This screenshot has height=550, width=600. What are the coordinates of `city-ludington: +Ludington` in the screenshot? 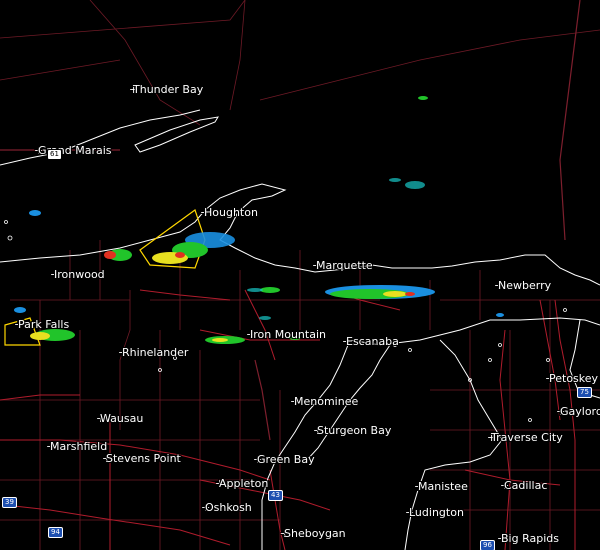 It's located at (434, 512).